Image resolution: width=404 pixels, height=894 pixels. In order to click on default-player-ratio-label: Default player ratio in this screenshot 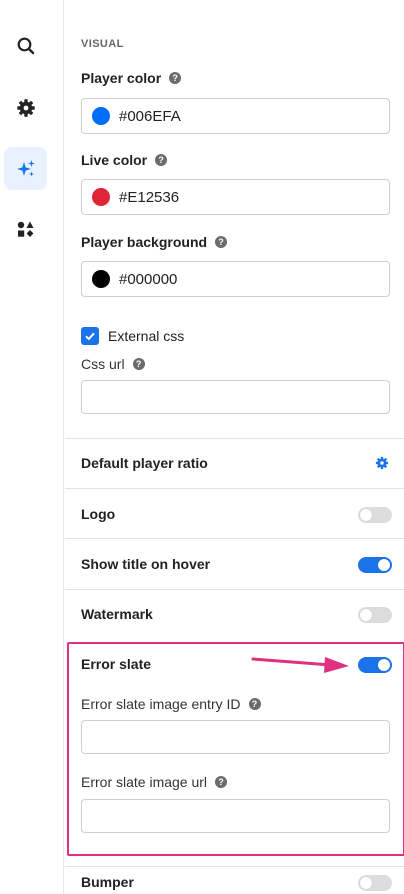, I will do `click(144, 463)`.